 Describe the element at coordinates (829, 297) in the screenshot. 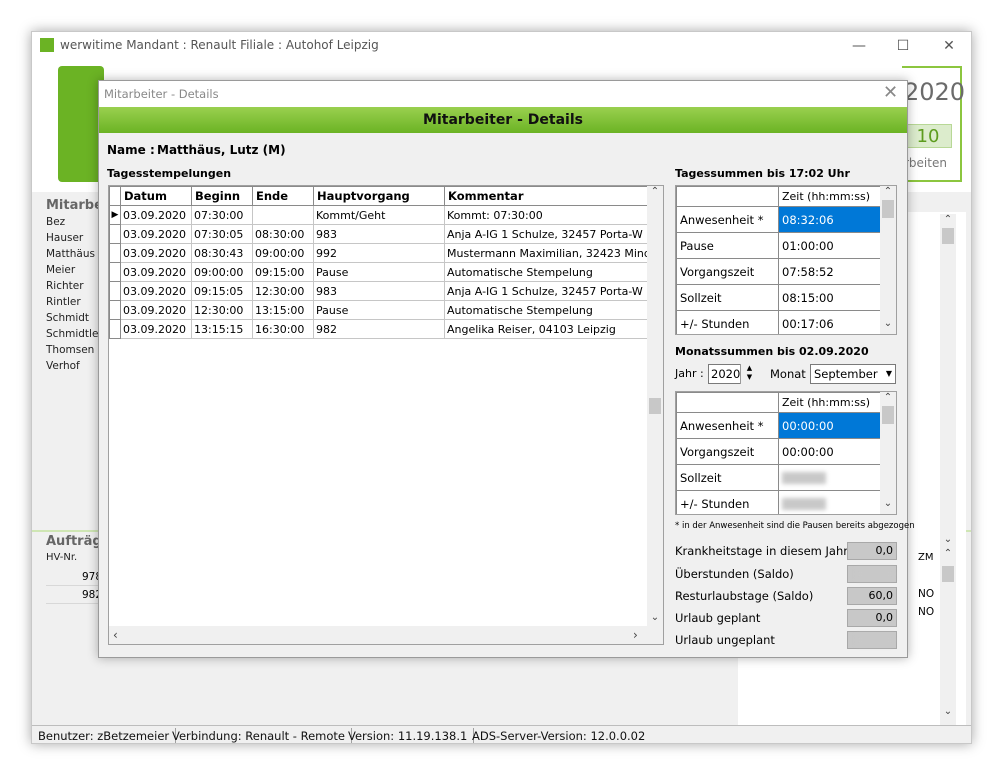

I see `tages-value: 08:15:00` at that location.